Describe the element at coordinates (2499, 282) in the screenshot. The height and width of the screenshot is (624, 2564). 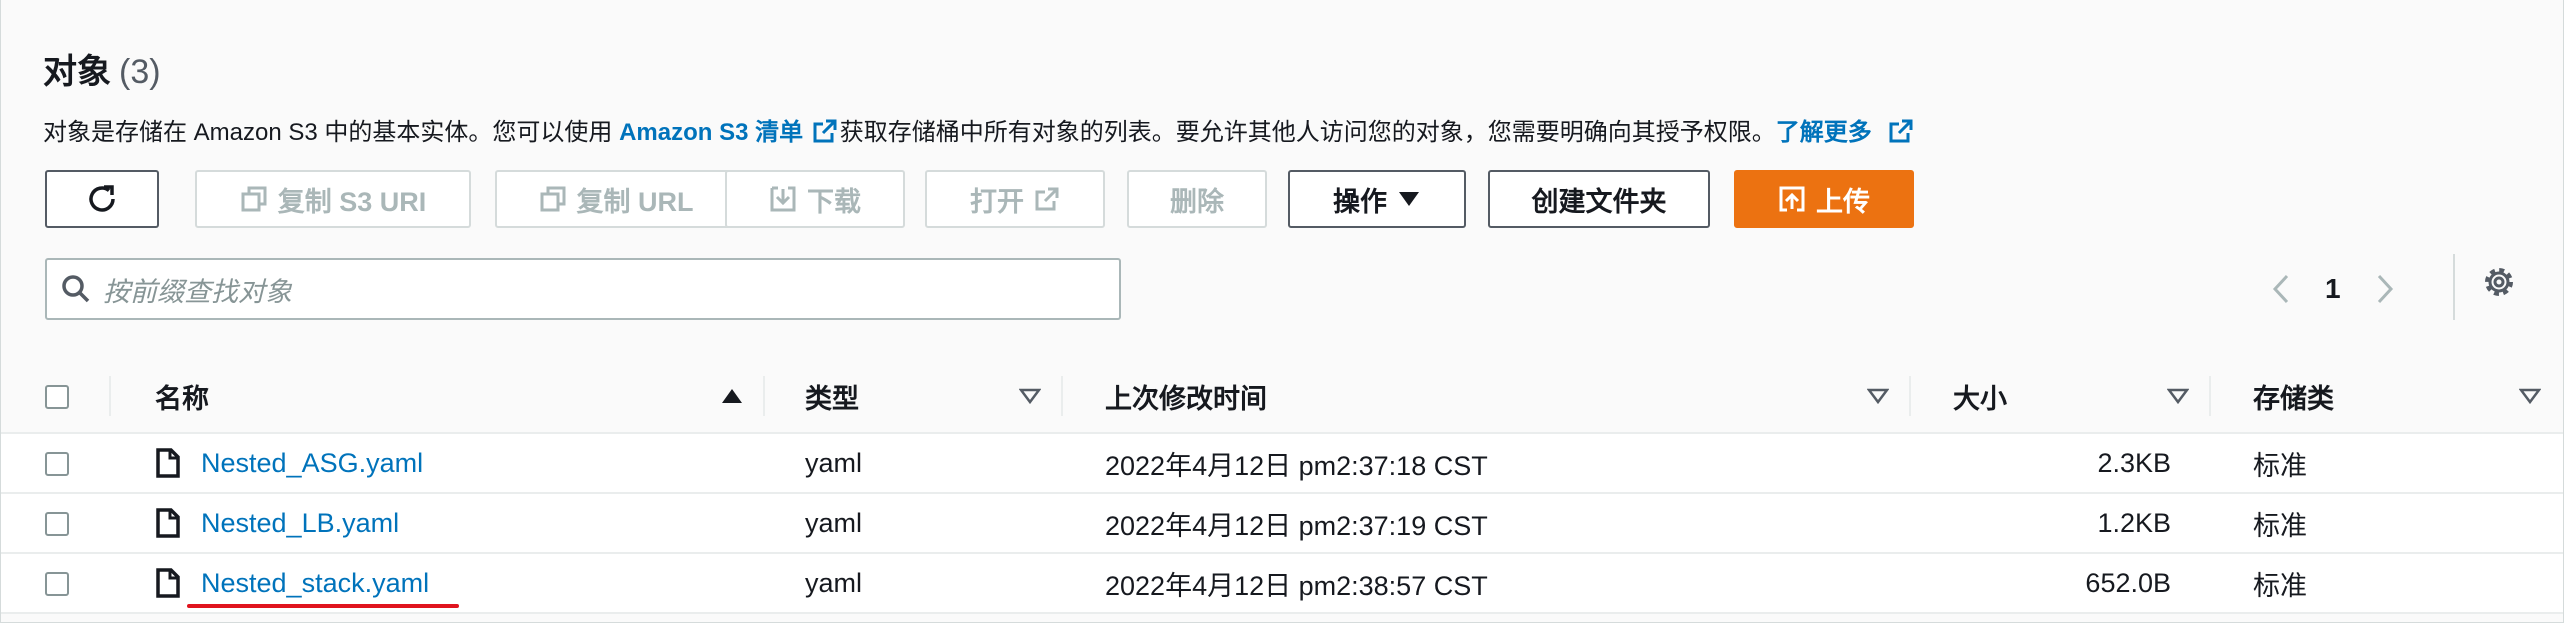
I see `gear-icon` at that location.